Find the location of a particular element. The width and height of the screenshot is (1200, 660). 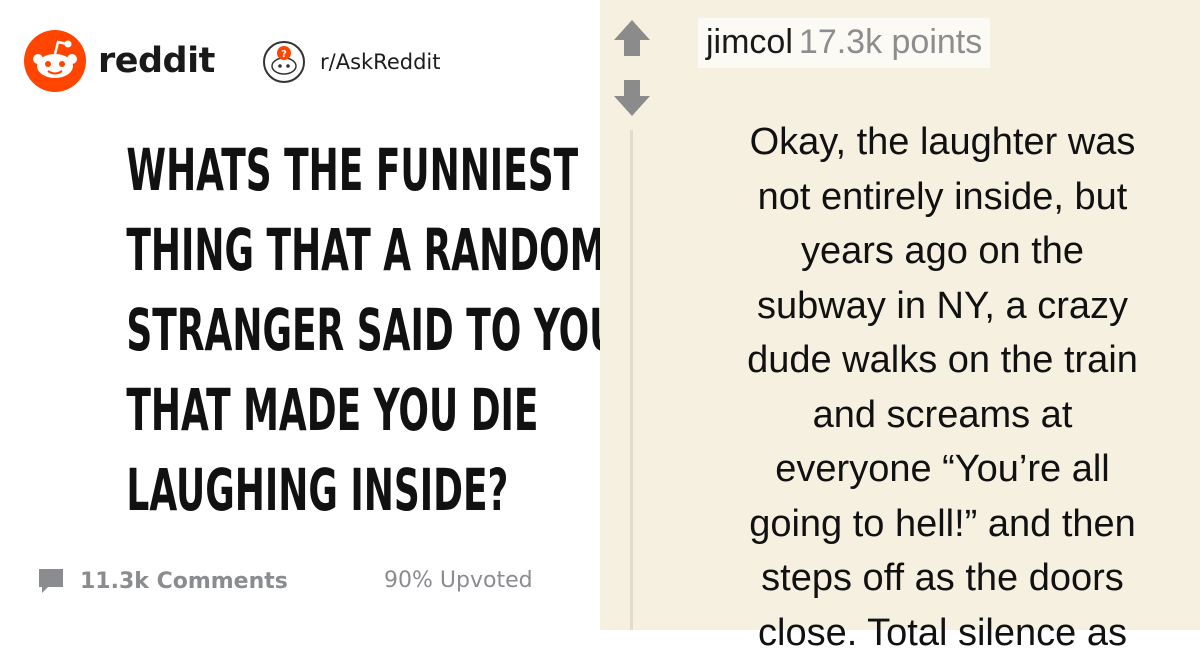

post-title-line: laughing inside? is located at coordinates (299, 490).